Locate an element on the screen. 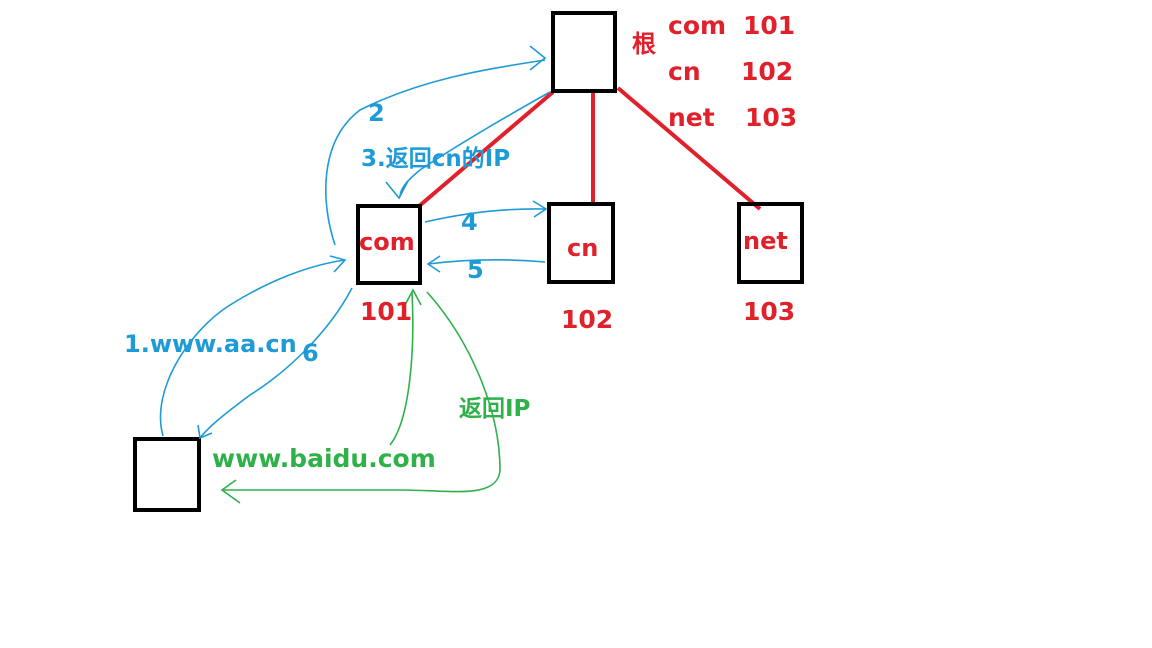 The image size is (1152, 648). green-arrow-reply-head is located at coordinates (230, 491).